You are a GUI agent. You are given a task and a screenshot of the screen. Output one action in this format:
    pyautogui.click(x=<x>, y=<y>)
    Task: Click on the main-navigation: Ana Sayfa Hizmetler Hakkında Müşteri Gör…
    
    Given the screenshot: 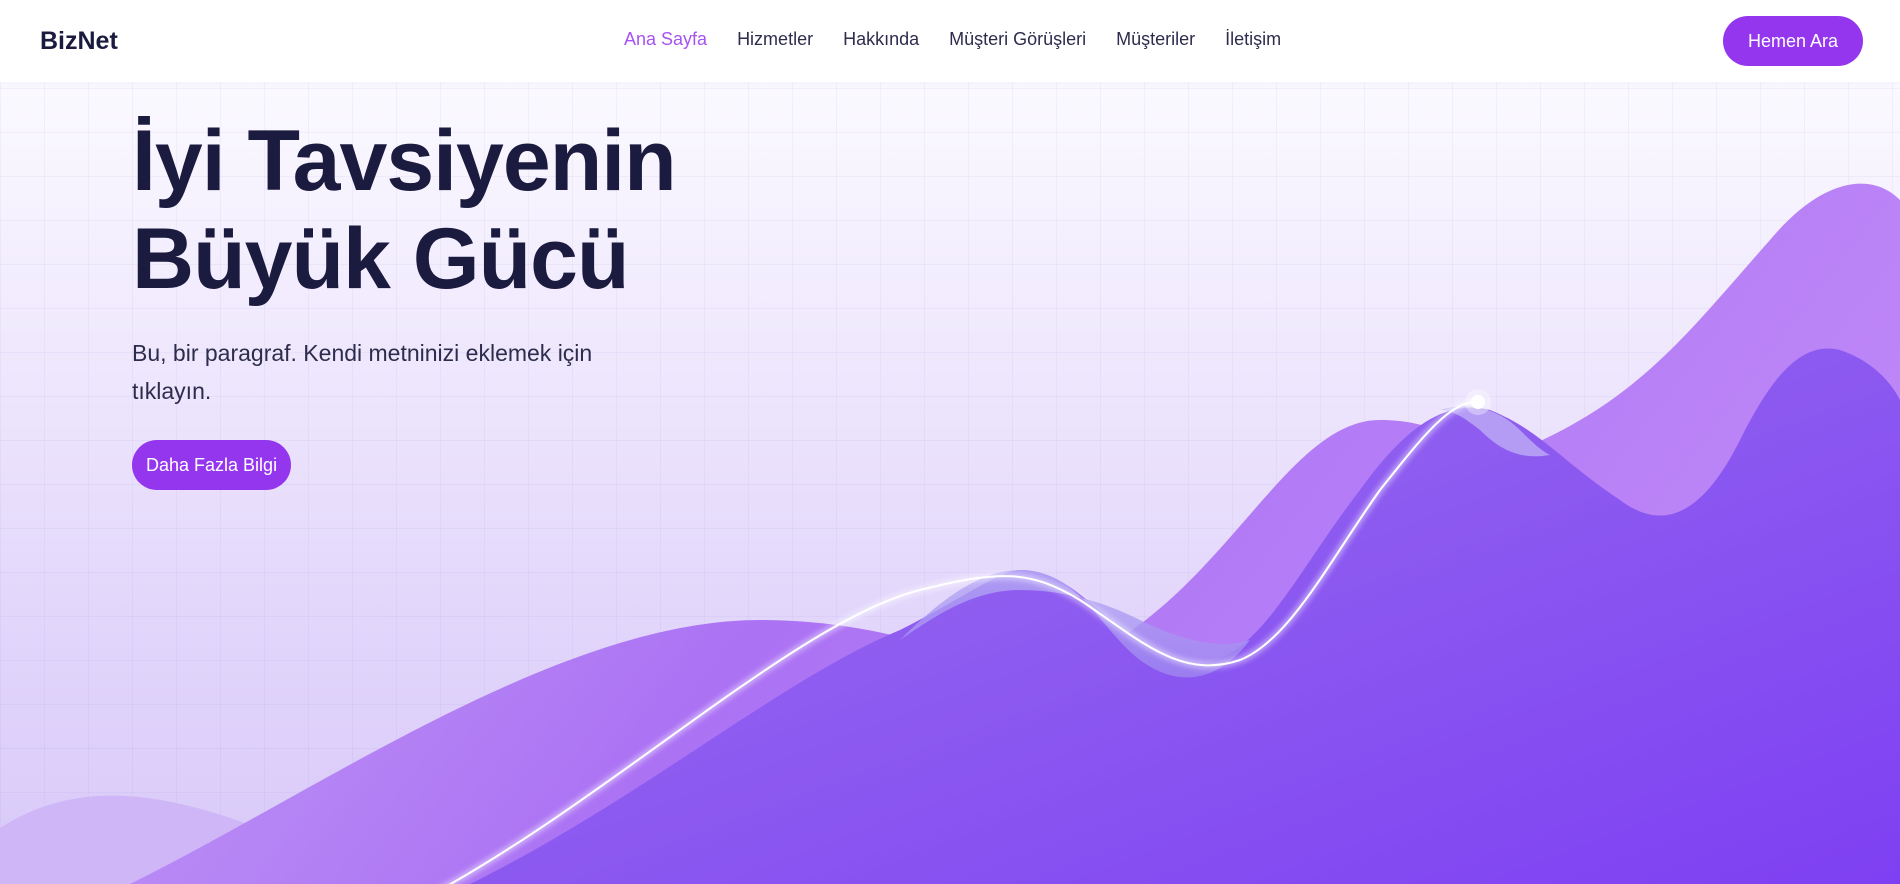 What is the action you would take?
    pyautogui.click(x=967, y=39)
    